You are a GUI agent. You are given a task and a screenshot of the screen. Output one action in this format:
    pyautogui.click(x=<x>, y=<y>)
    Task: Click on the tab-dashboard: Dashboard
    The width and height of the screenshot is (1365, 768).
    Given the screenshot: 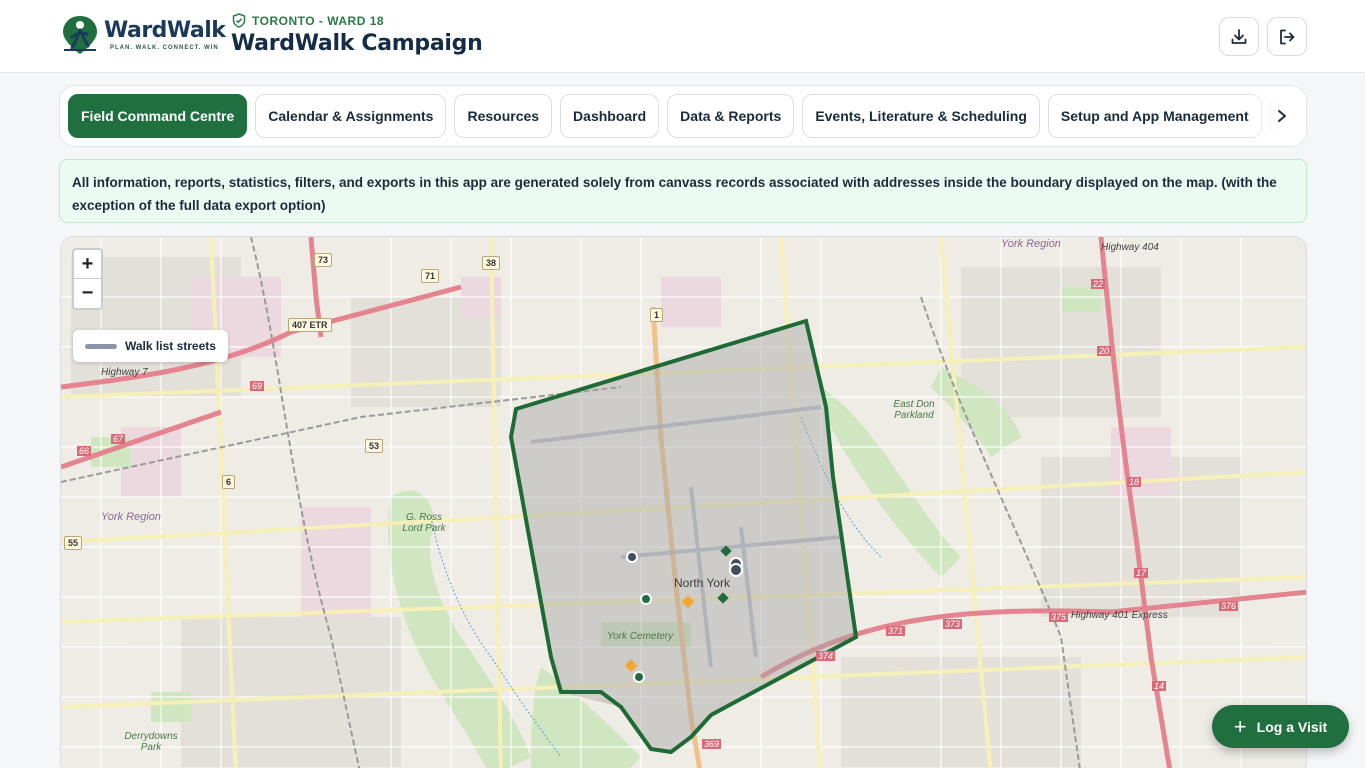 What is the action you would take?
    pyautogui.click(x=610, y=116)
    